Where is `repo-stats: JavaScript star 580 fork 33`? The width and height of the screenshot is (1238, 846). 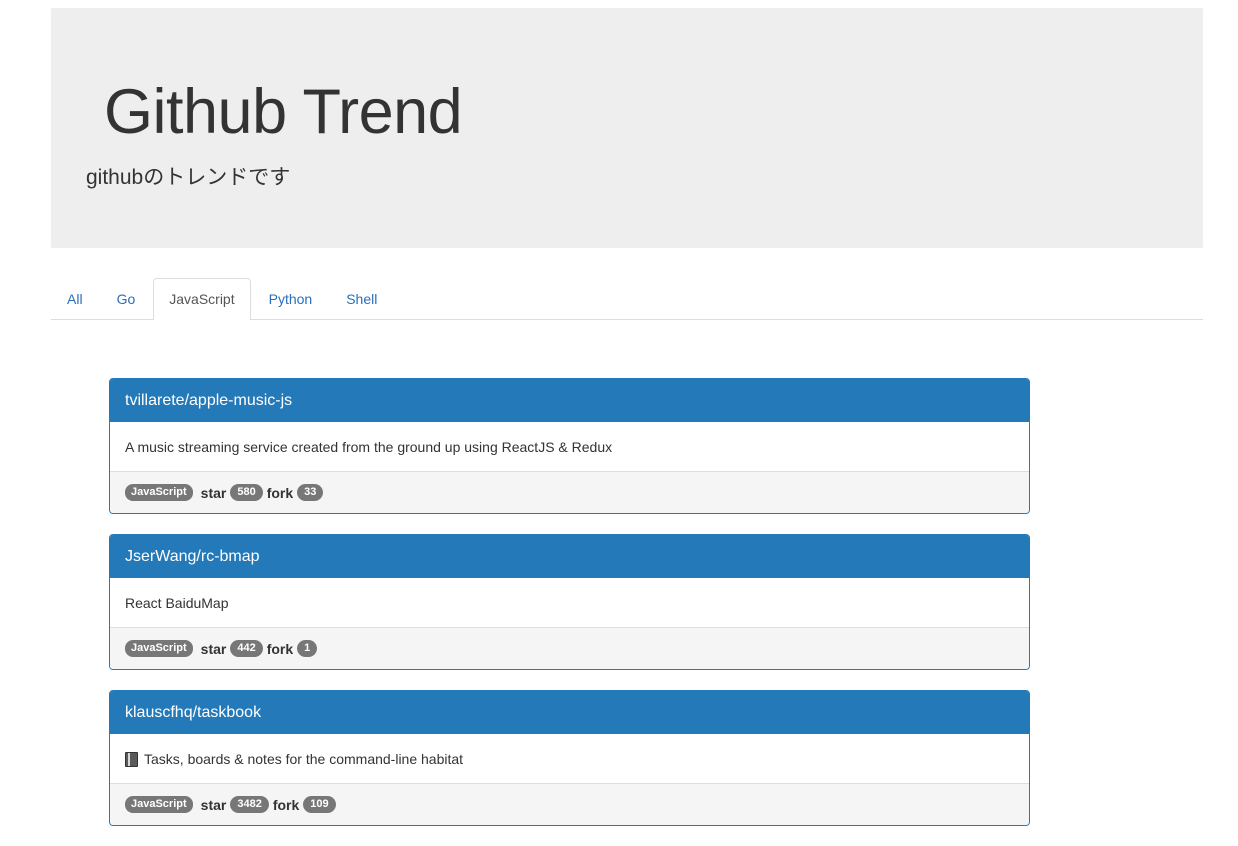
repo-stats: JavaScript star 580 fork 33 is located at coordinates (569, 492).